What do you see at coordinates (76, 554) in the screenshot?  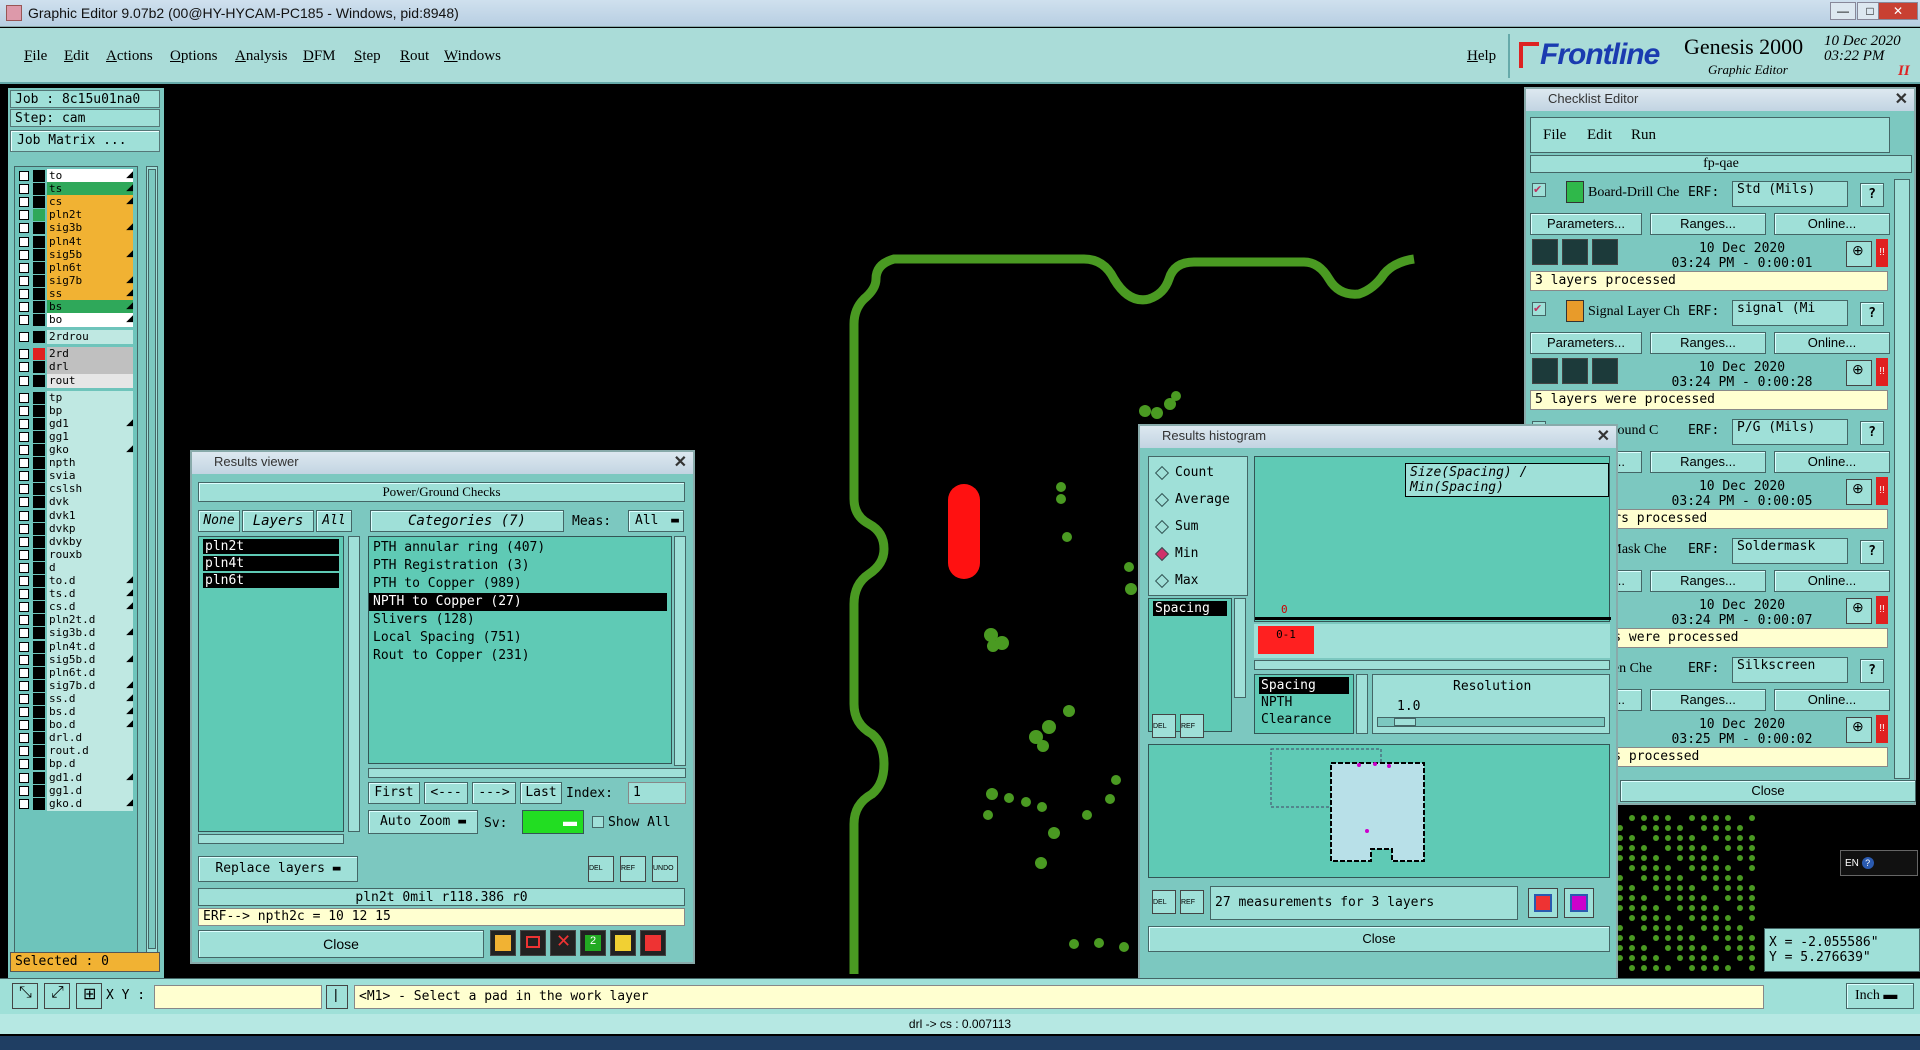 I see `layer-row: rouxb` at bounding box center [76, 554].